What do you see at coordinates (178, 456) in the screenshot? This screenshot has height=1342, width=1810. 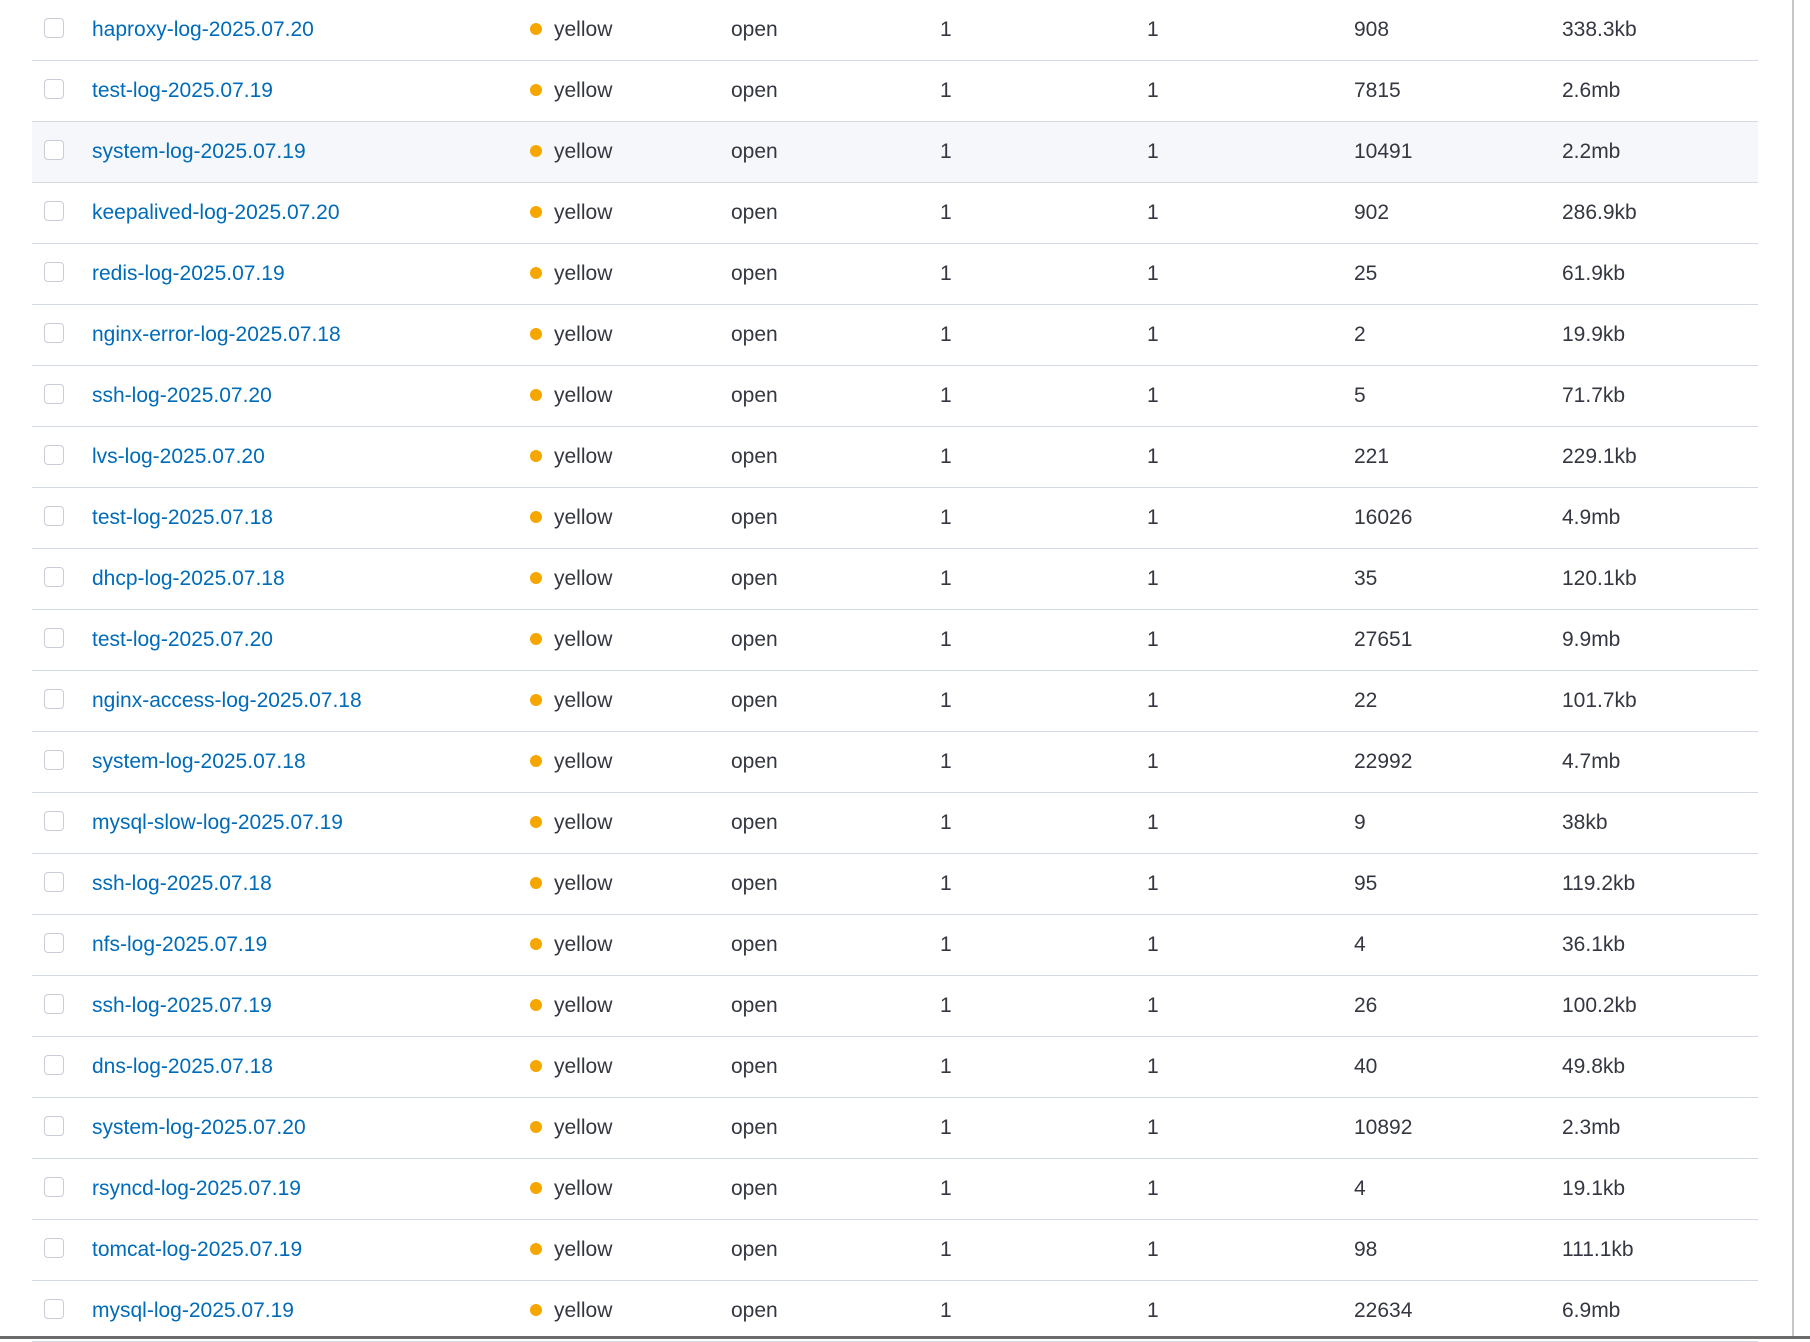 I see `index-name-link: lvs-log-2025.07.20` at bounding box center [178, 456].